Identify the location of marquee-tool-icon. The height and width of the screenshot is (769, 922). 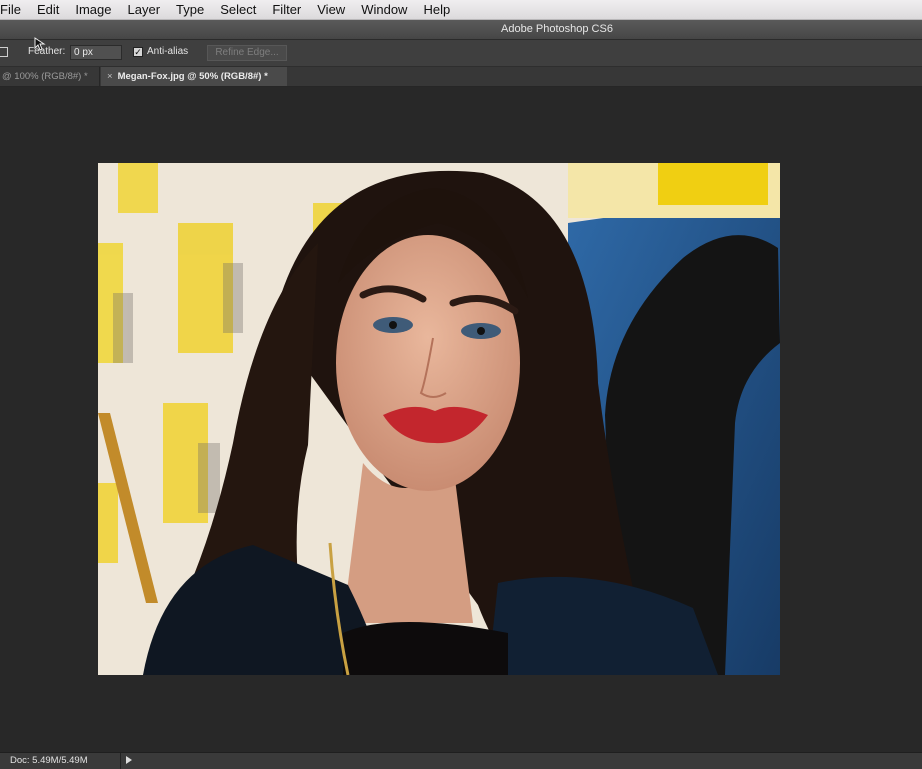
(4, 52).